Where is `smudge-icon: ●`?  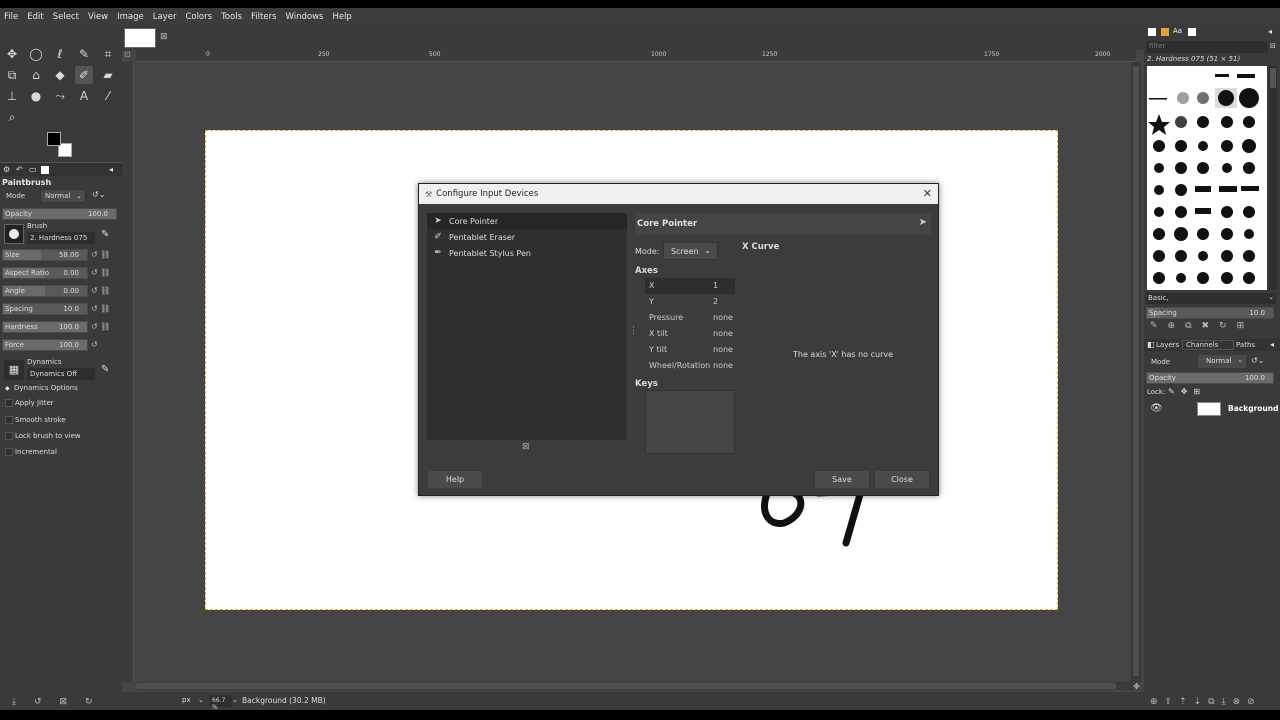 smudge-icon: ● is located at coordinates (36, 96).